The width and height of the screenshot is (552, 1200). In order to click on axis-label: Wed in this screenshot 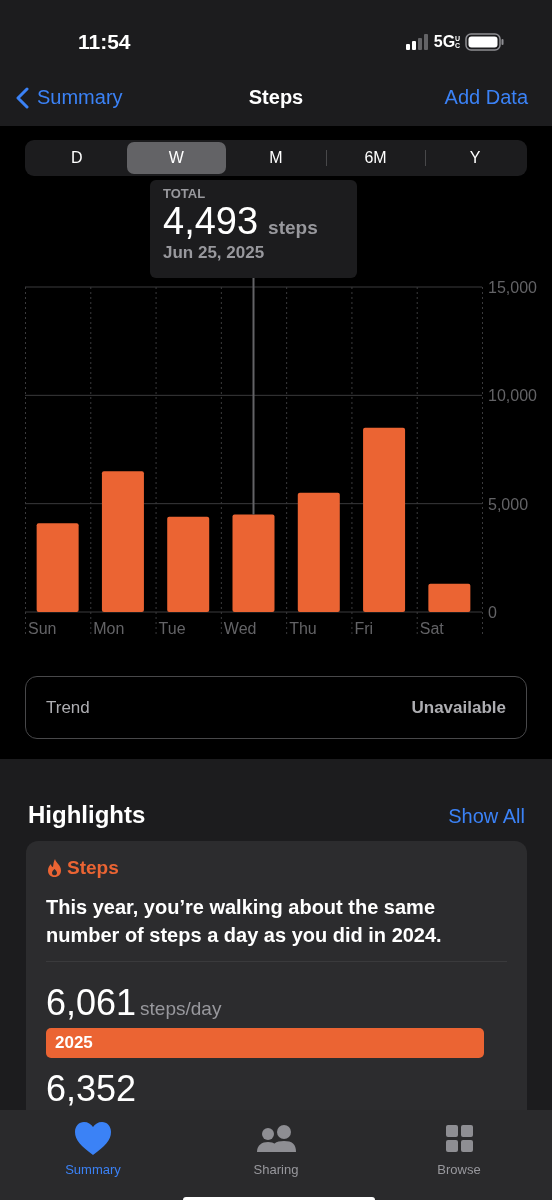, I will do `click(240, 628)`.